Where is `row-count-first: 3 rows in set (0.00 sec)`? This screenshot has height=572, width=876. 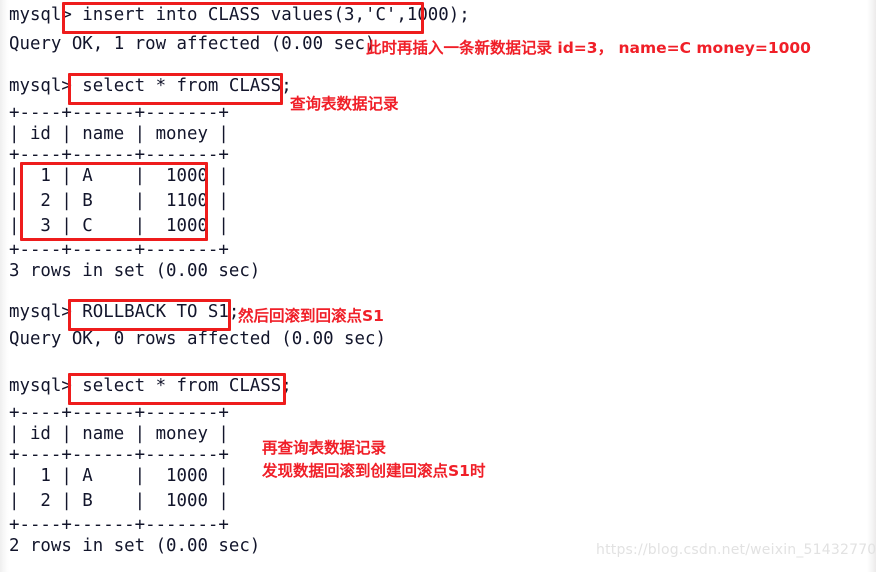 row-count-first: 3 rows in set (0.00 sec) is located at coordinates (135, 271).